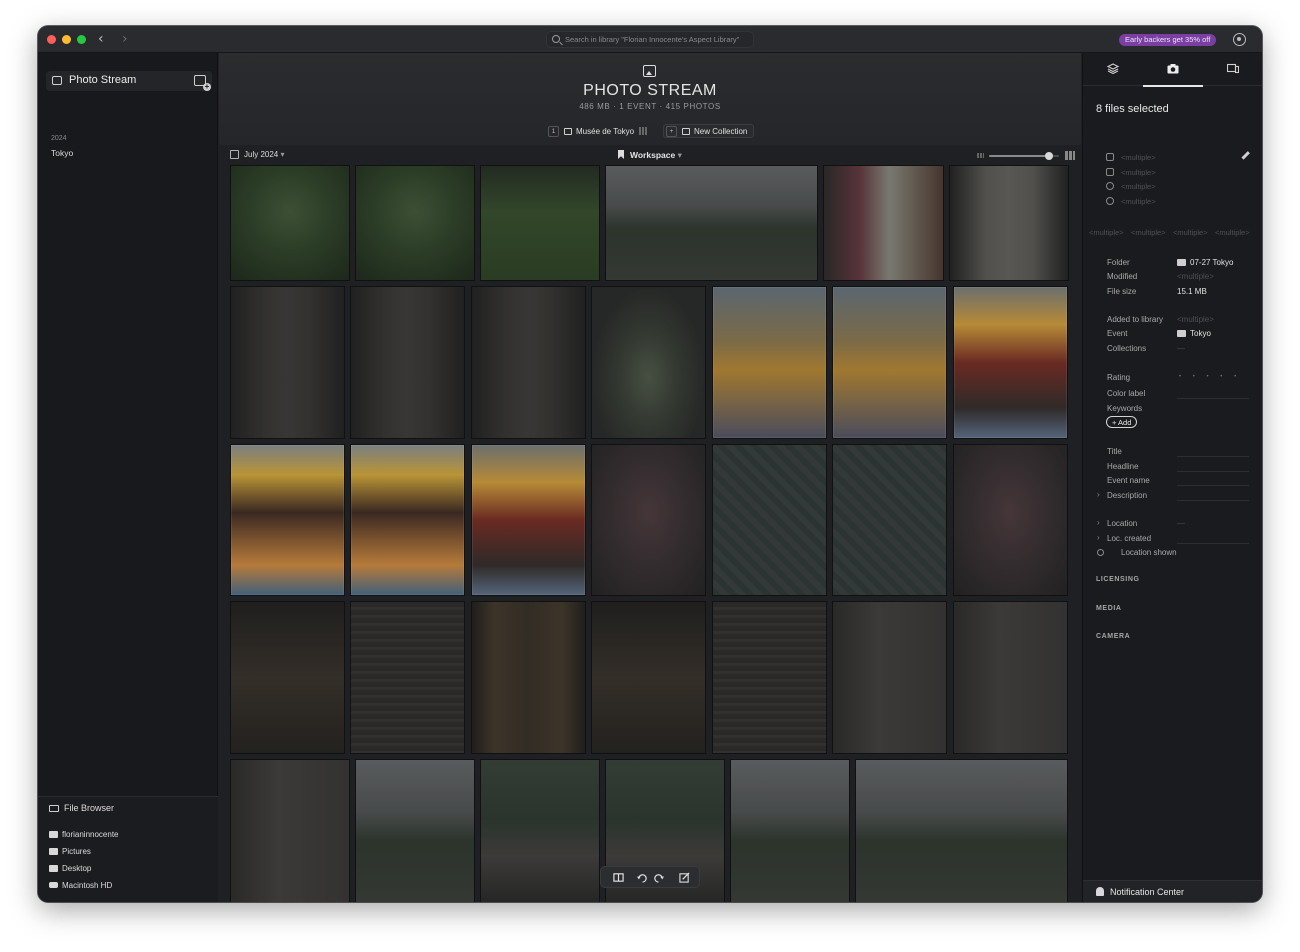  I want to click on location-label: Location, so click(1122, 523).